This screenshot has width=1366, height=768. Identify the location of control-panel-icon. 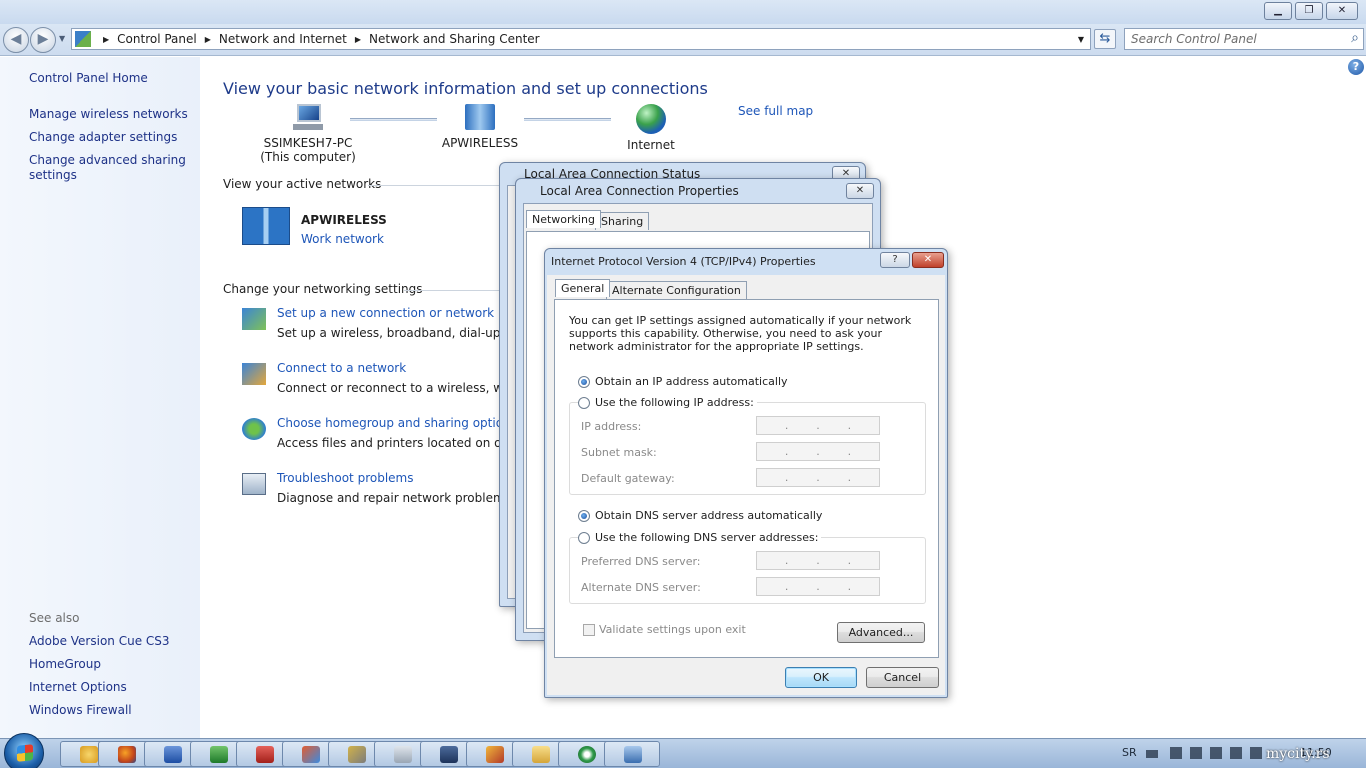
(633, 754).